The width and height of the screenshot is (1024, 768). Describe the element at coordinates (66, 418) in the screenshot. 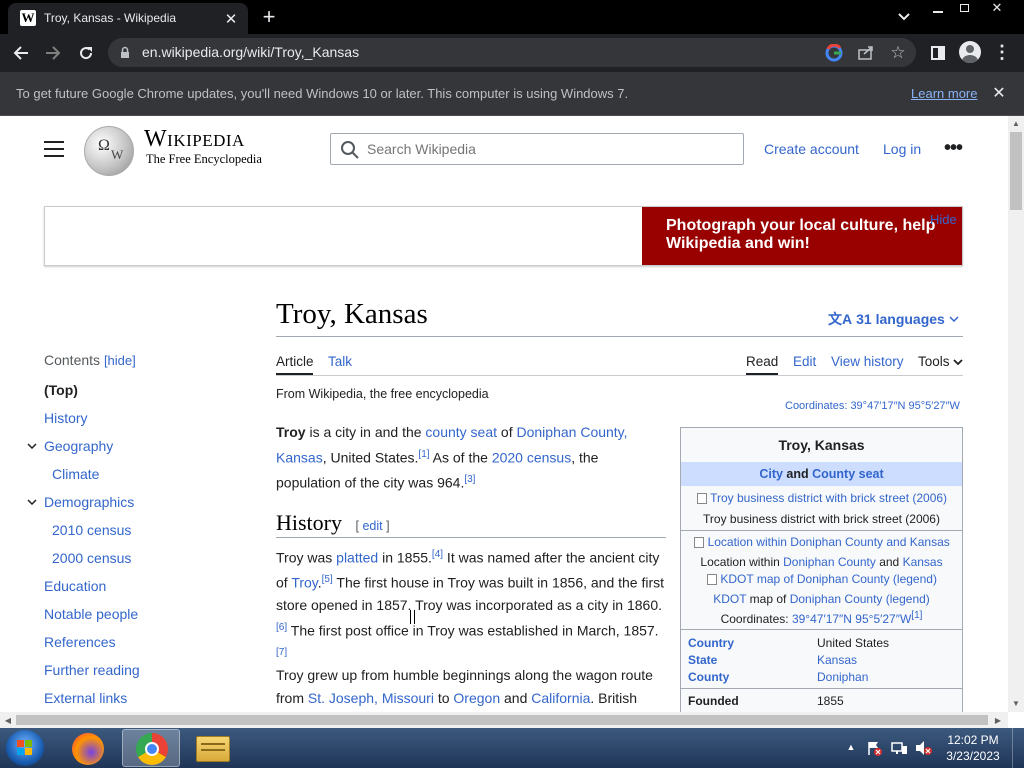

I see `toc-item-history: History` at that location.